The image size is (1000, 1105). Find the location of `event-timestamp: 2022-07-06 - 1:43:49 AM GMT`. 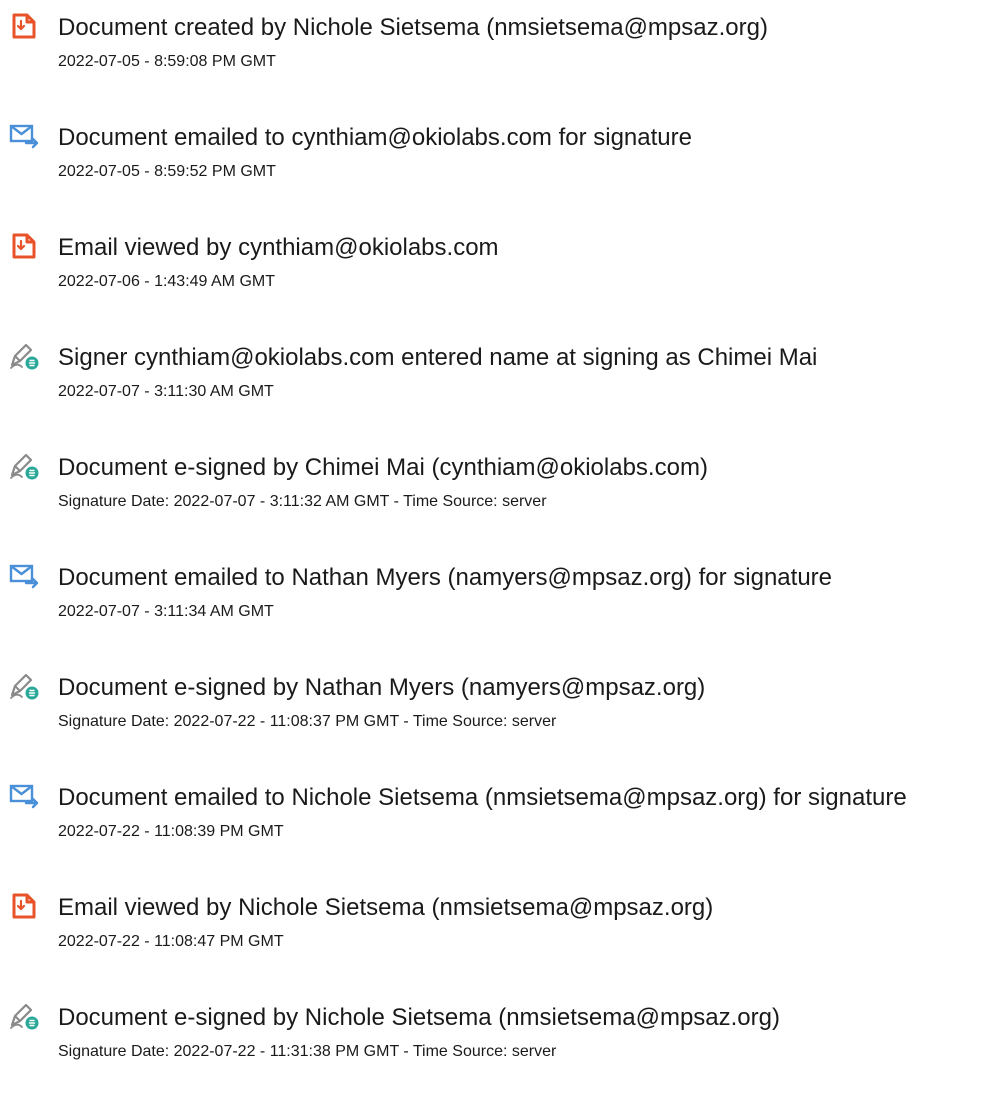

event-timestamp: 2022-07-06 - 1:43:49 AM GMT is located at coordinates (166, 281).